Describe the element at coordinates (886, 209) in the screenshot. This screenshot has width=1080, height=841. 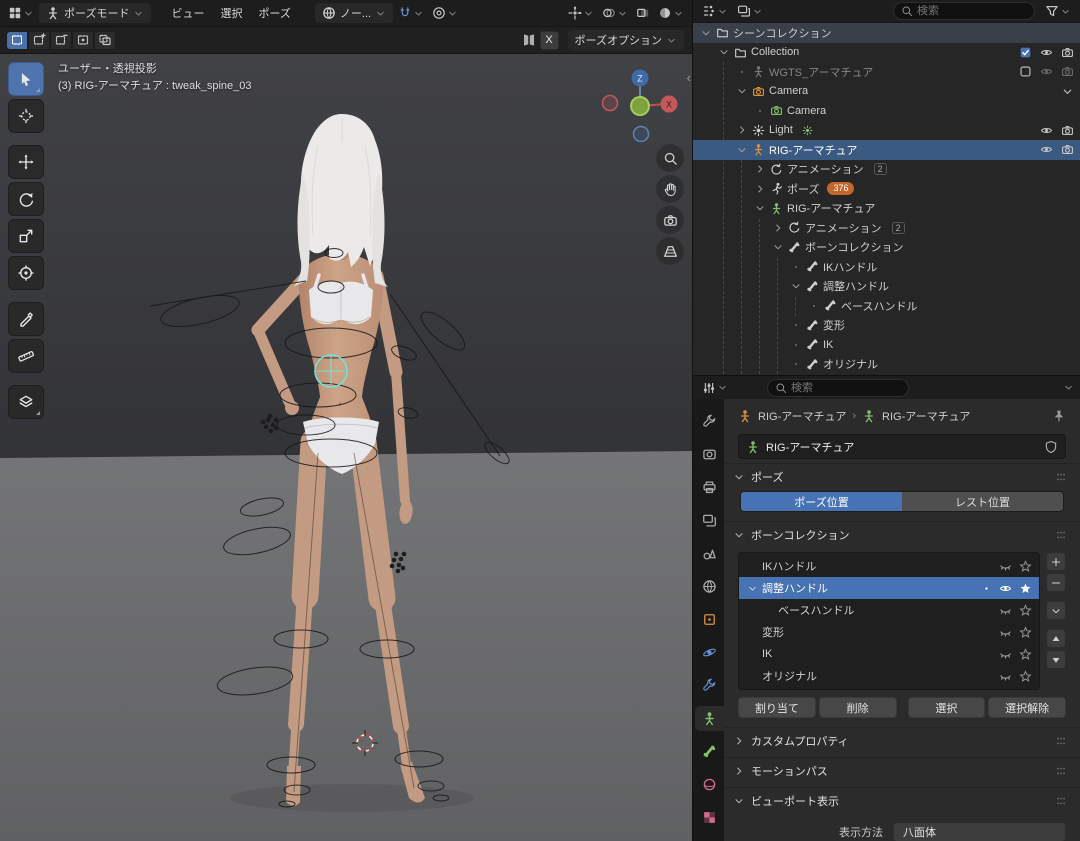
I see `outliner-row: RIG-アーマチュア` at that location.